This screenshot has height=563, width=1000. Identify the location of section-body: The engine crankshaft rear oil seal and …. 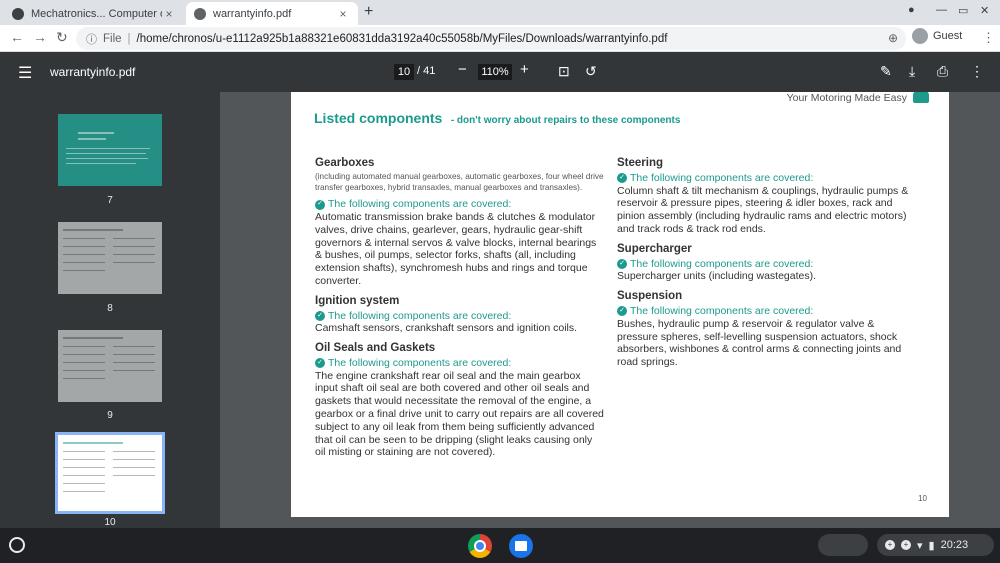
(459, 414).